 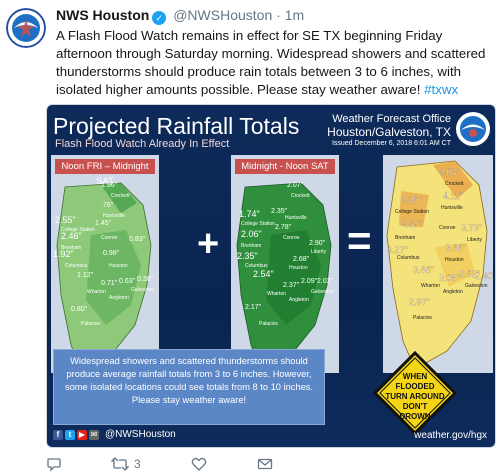 I want to click on p1-value-8: 0.83", so click(x=137, y=239).